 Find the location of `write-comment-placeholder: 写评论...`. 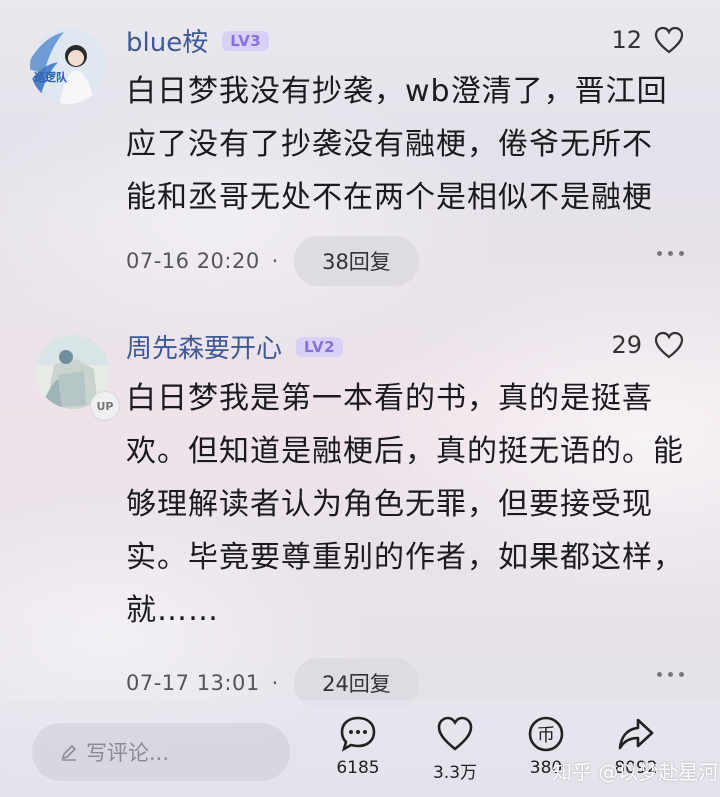

write-comment-placeholder: 写评论... is located at coordinates (128, 753).